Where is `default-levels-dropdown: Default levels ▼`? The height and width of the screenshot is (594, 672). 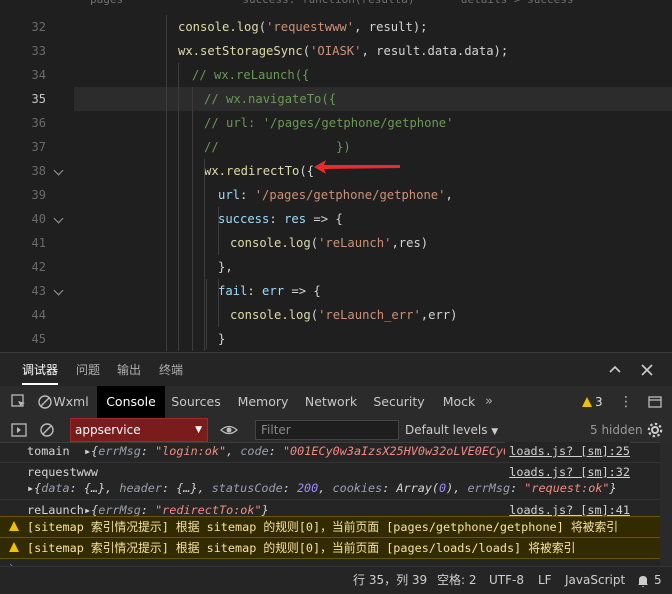 default-levels-dropdown: Default levels ▼ is located at coordinates (451, 430).